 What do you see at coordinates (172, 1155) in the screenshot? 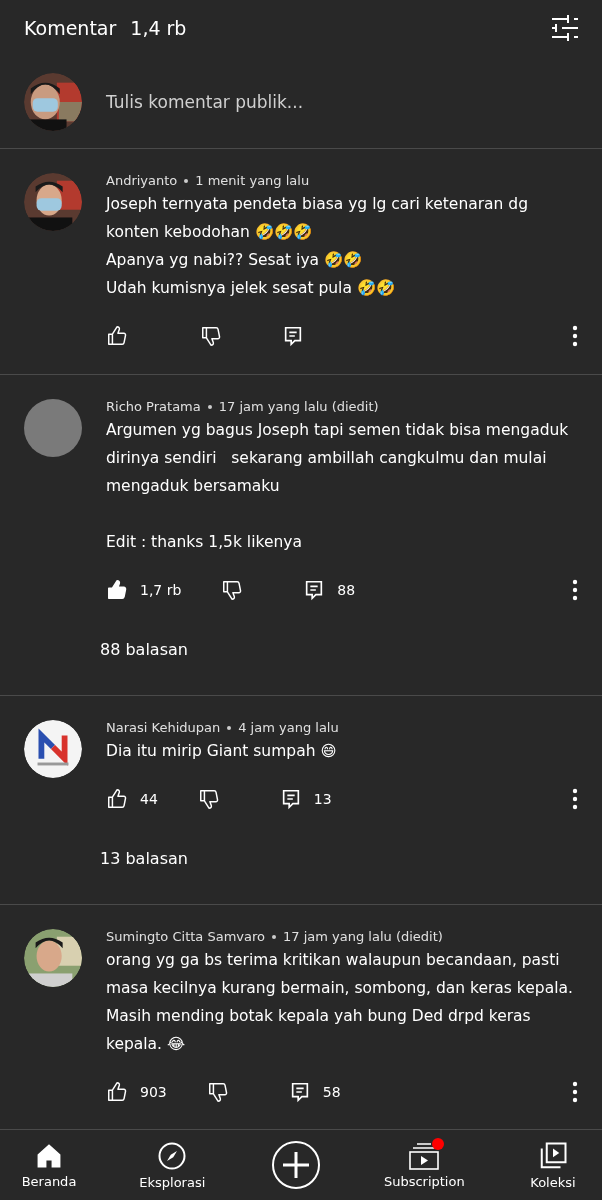
I see `compass-icon` at bounding box center [172, 1155].